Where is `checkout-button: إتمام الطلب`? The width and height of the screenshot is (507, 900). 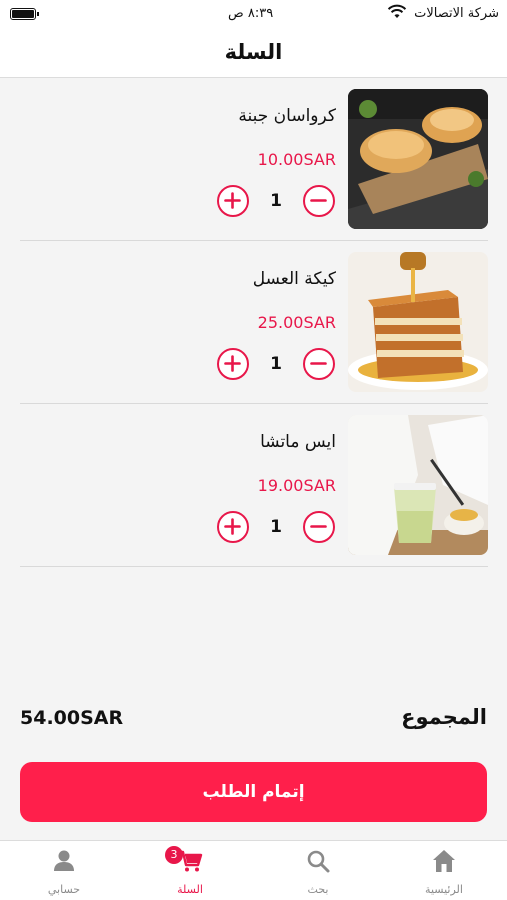 checkout-button: إتمام الطلب is located at coordinates (253, 792).